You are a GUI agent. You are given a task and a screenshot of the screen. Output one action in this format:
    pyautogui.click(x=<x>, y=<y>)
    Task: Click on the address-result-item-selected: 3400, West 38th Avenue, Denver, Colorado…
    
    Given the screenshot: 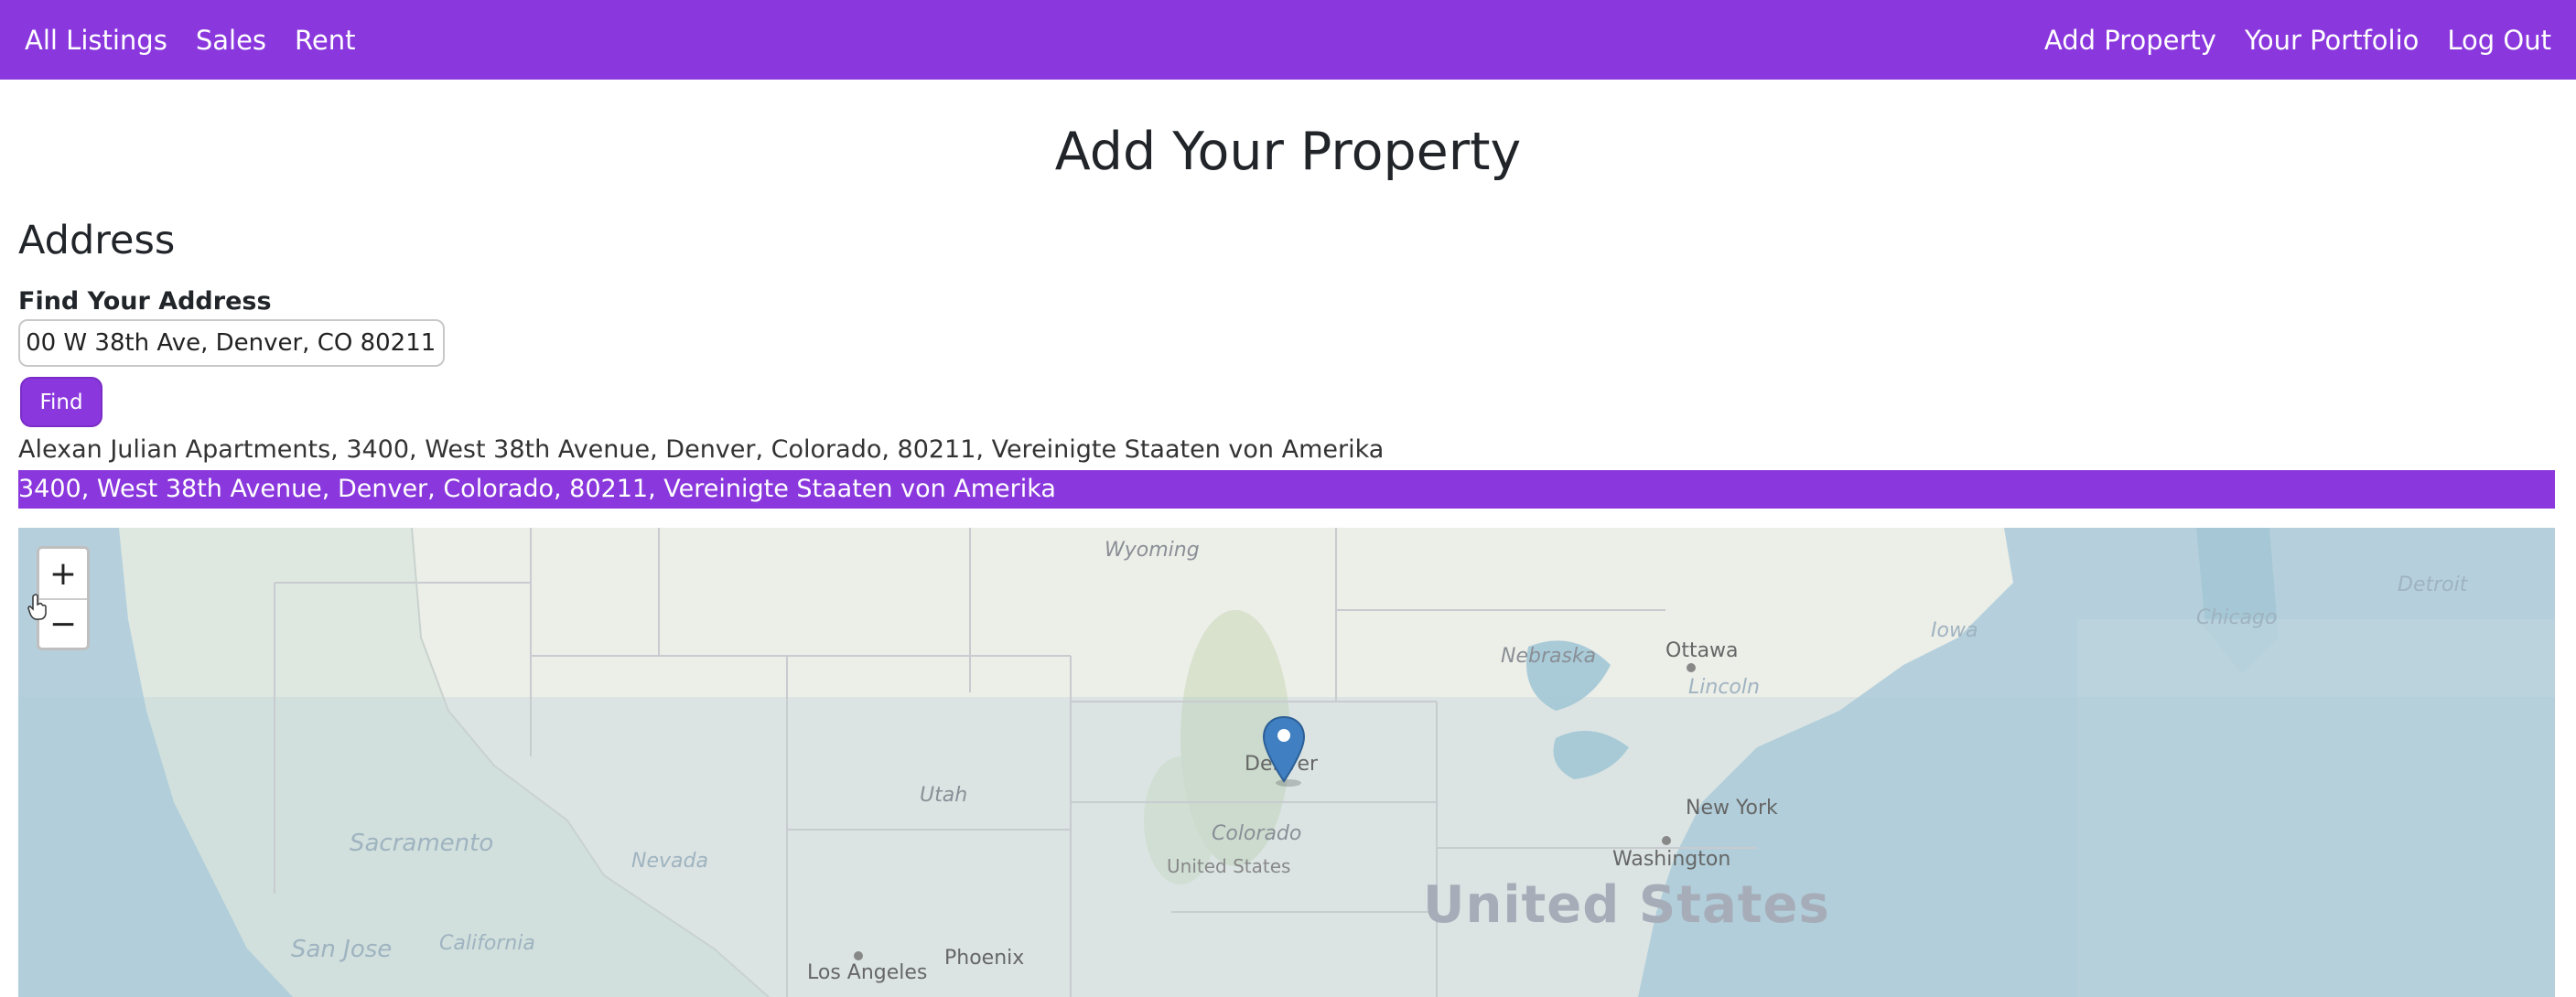 What is the action you would take?
    pyautogui.click(x=1287, y=489)
    